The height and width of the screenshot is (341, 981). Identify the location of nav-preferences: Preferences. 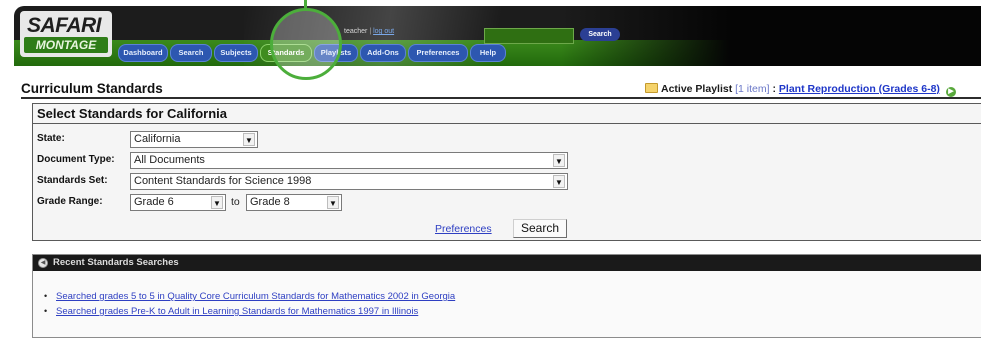
(438, 53).